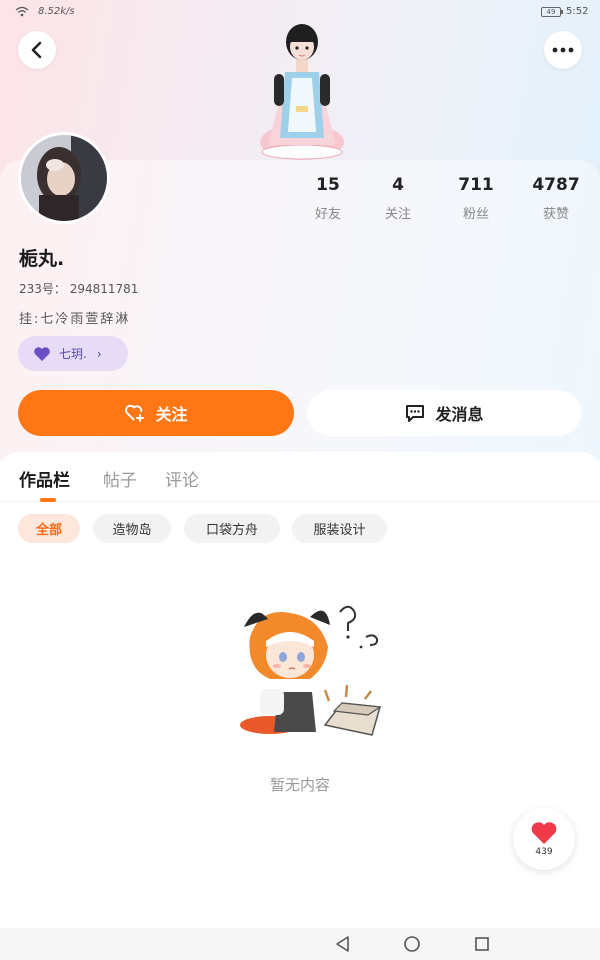 This screenshot has height=960, width=600. Describe the element at coordinates (299, 785) in the screenshot. I see `empty-state-text: 暂无内容` at that location.